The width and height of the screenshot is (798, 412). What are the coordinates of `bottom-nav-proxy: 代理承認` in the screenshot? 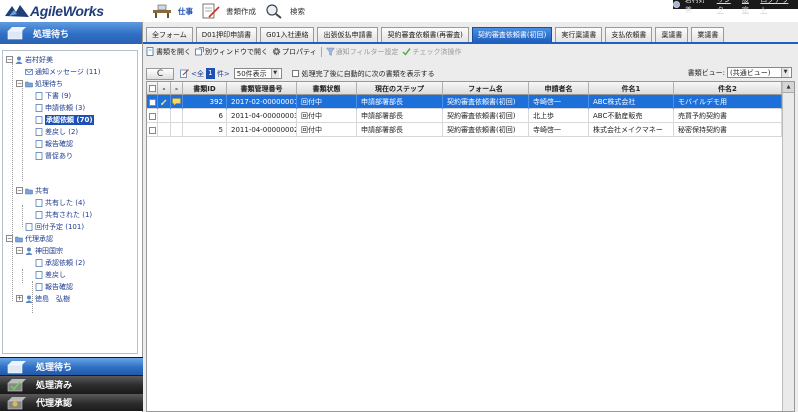 It's located at (71, 402).